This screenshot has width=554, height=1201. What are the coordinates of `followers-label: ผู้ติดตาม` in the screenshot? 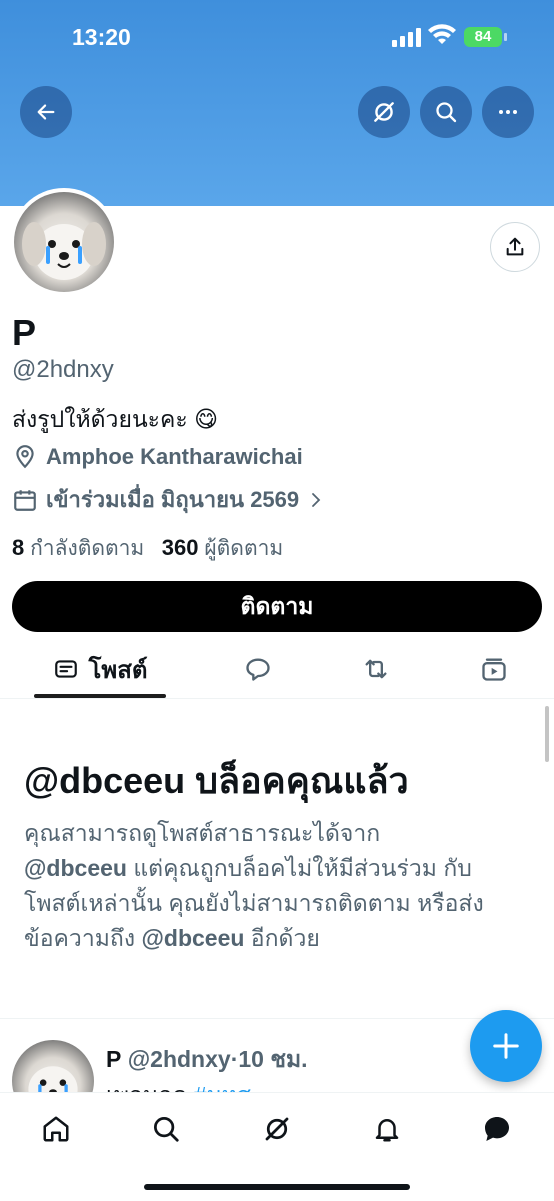 It's located at (244, 548).